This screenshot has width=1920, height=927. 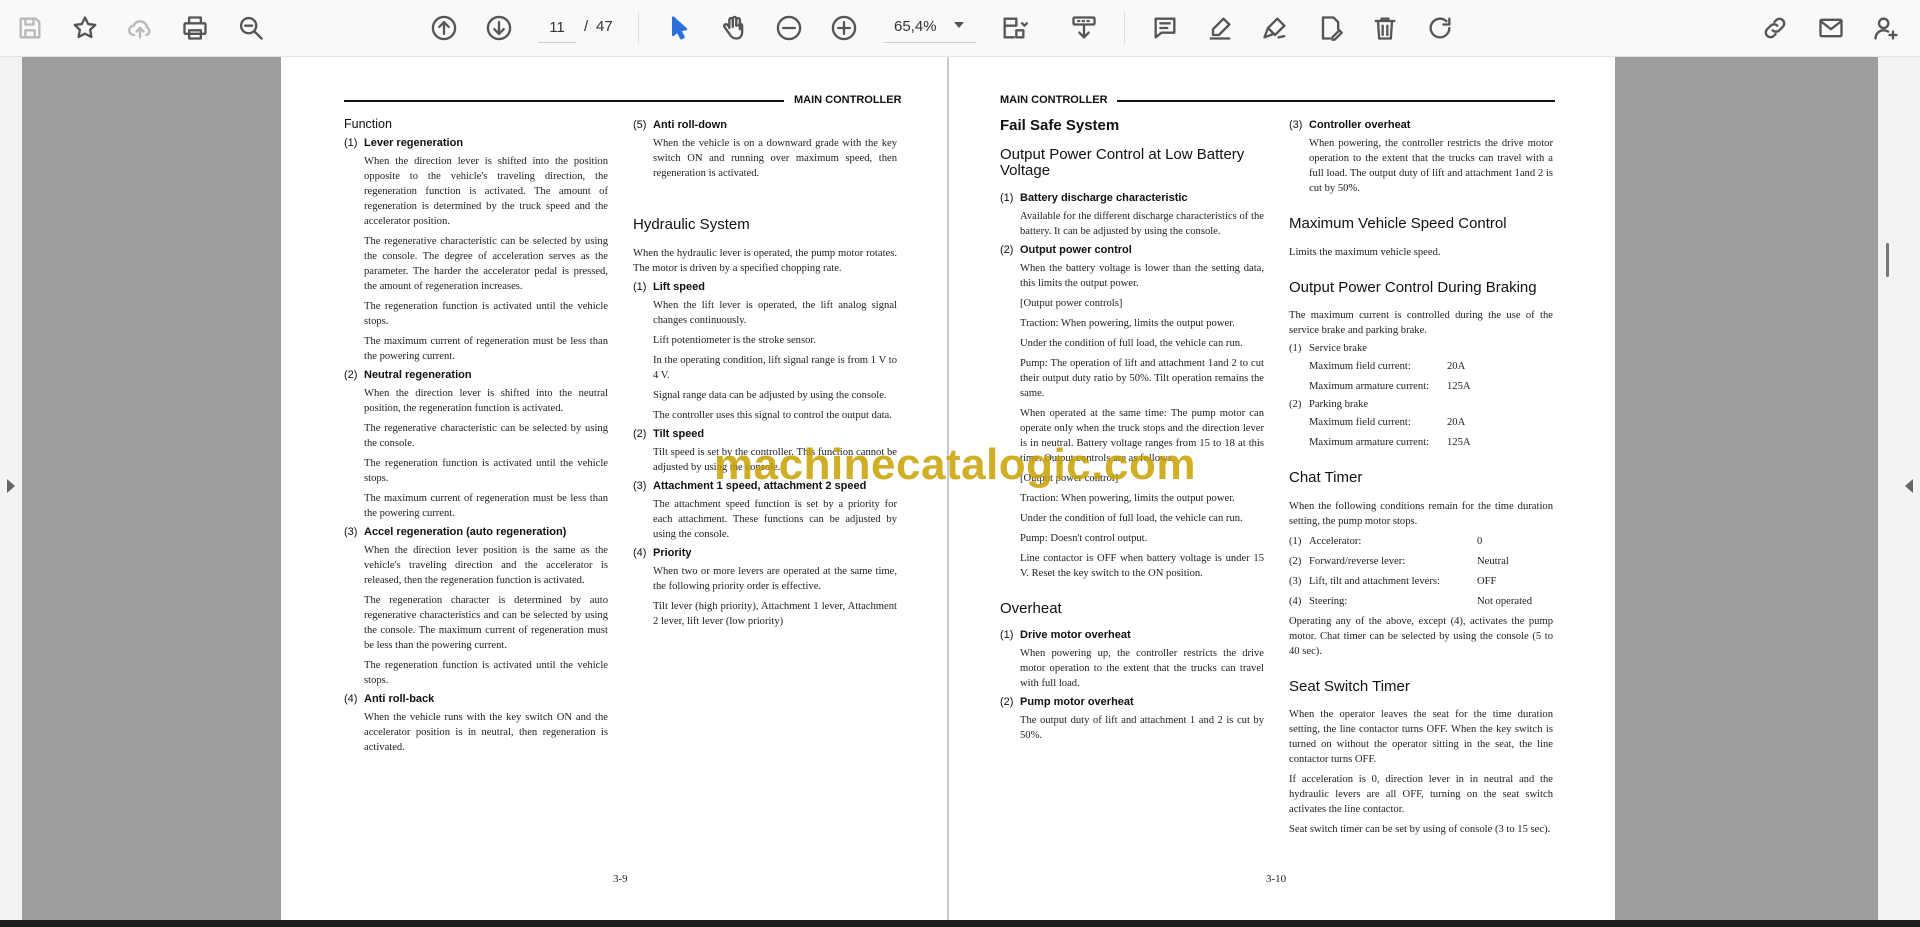 What do you see at coordinates (444, 28) in the screenshot?
I see `page-up-icon` at bounding box center [444, 28].